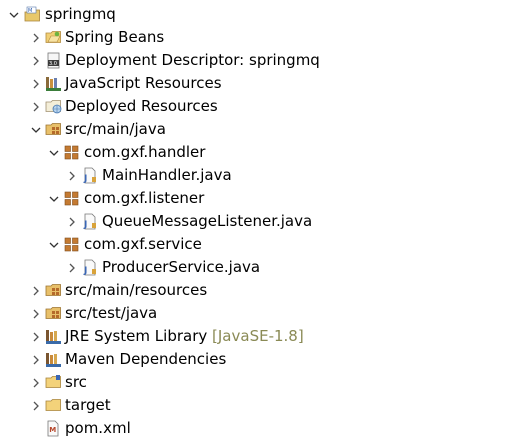 The height and width of the screenshot is (441, 525). Describe the element at coordinates (88, 405) in the screenshot. I see `tree-item-label: target` at that location.